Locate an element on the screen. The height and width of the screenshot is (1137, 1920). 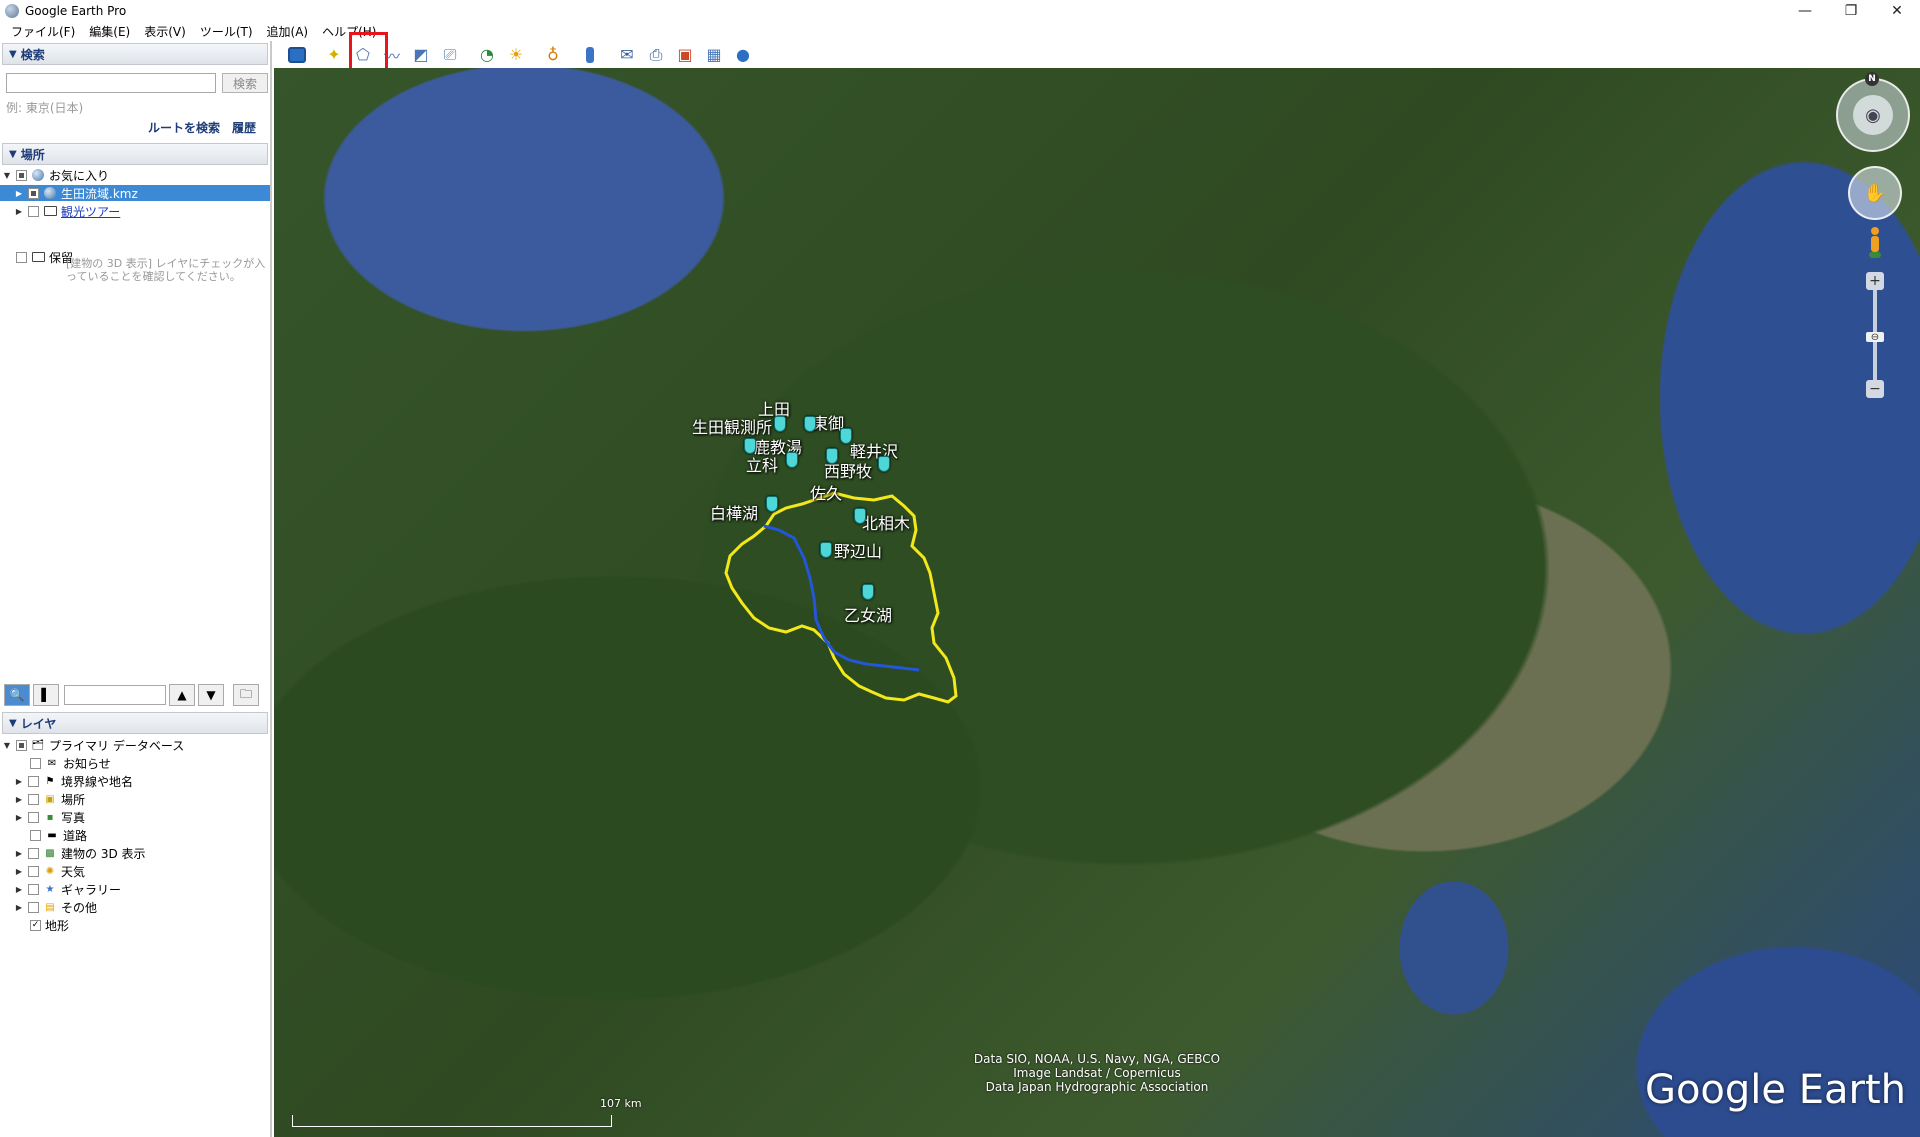
label-nobeyama: 野辺山 is located at coordinates (858, 550).